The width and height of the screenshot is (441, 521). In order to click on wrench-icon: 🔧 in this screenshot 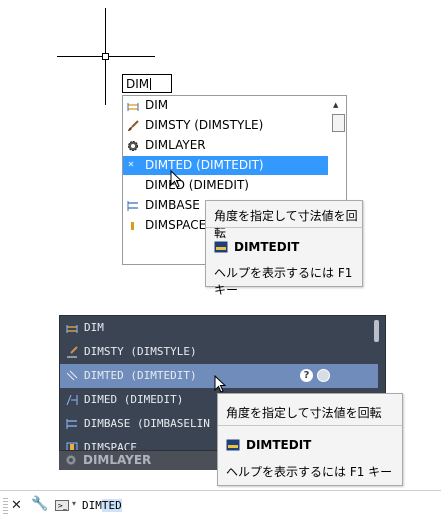, I will do `click(39, 504)`.